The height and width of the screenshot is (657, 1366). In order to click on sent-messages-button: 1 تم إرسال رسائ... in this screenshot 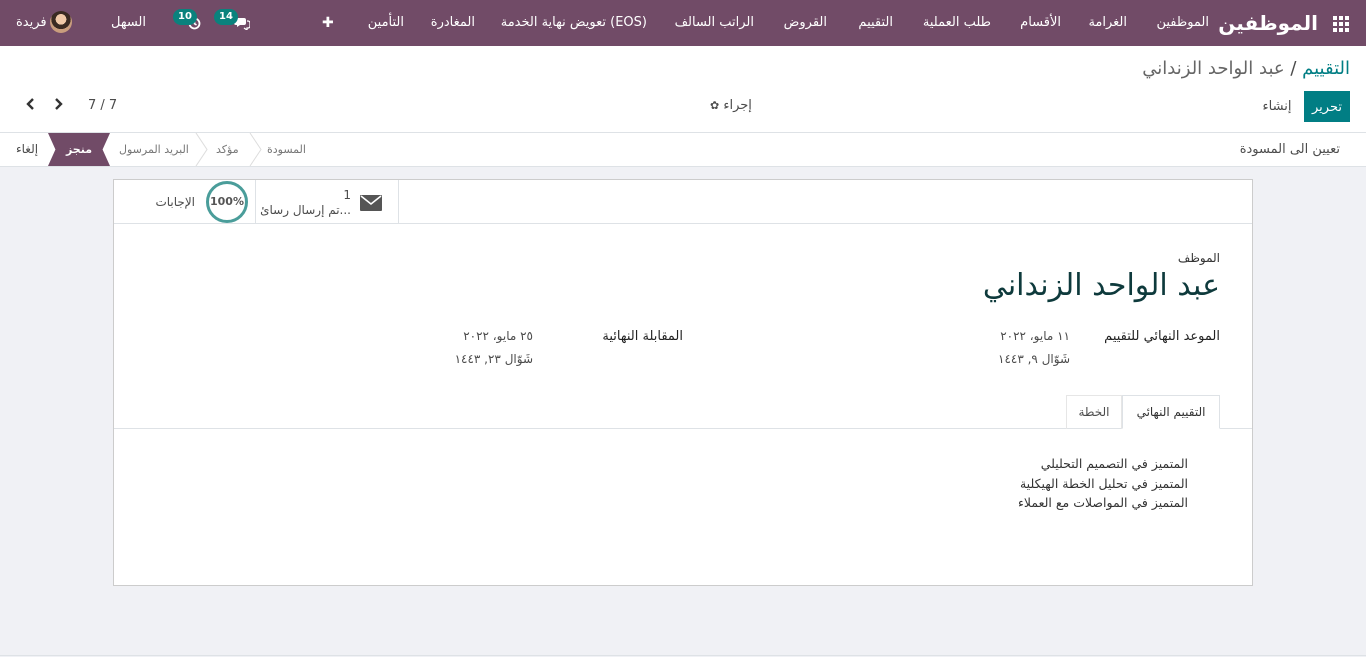, I will do `click(327, 202)`.